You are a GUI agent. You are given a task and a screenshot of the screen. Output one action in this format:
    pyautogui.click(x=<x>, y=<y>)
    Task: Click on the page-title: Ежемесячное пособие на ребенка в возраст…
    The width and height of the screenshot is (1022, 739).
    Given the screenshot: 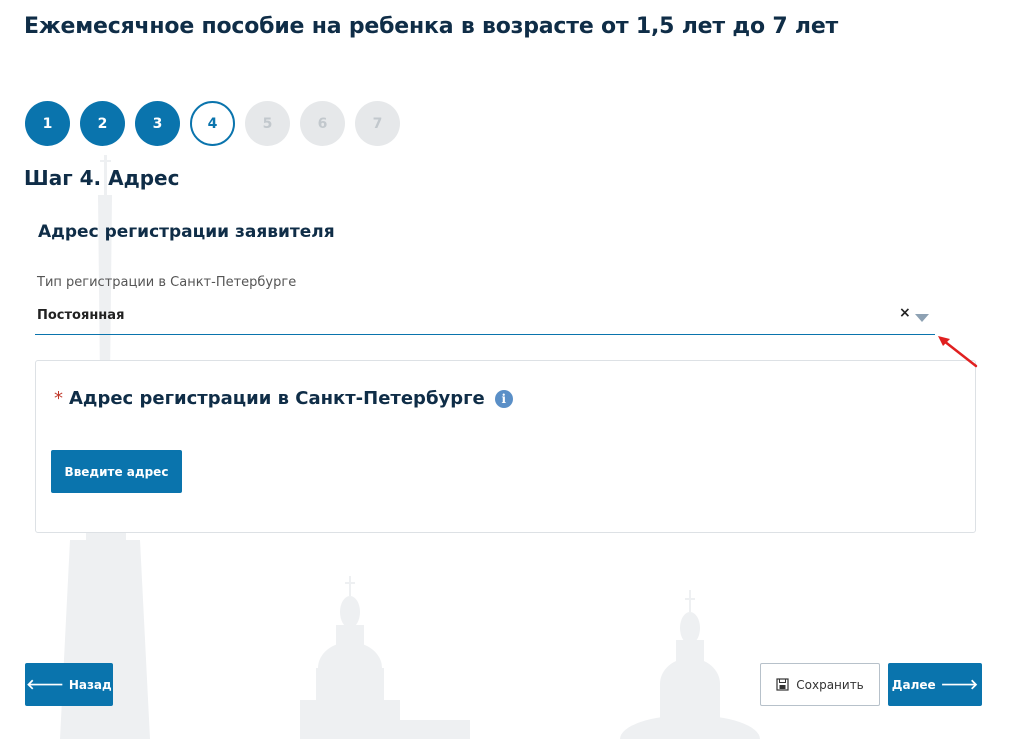 What is the action you would take?
    pyautogui.click(x=431, y=26)
    